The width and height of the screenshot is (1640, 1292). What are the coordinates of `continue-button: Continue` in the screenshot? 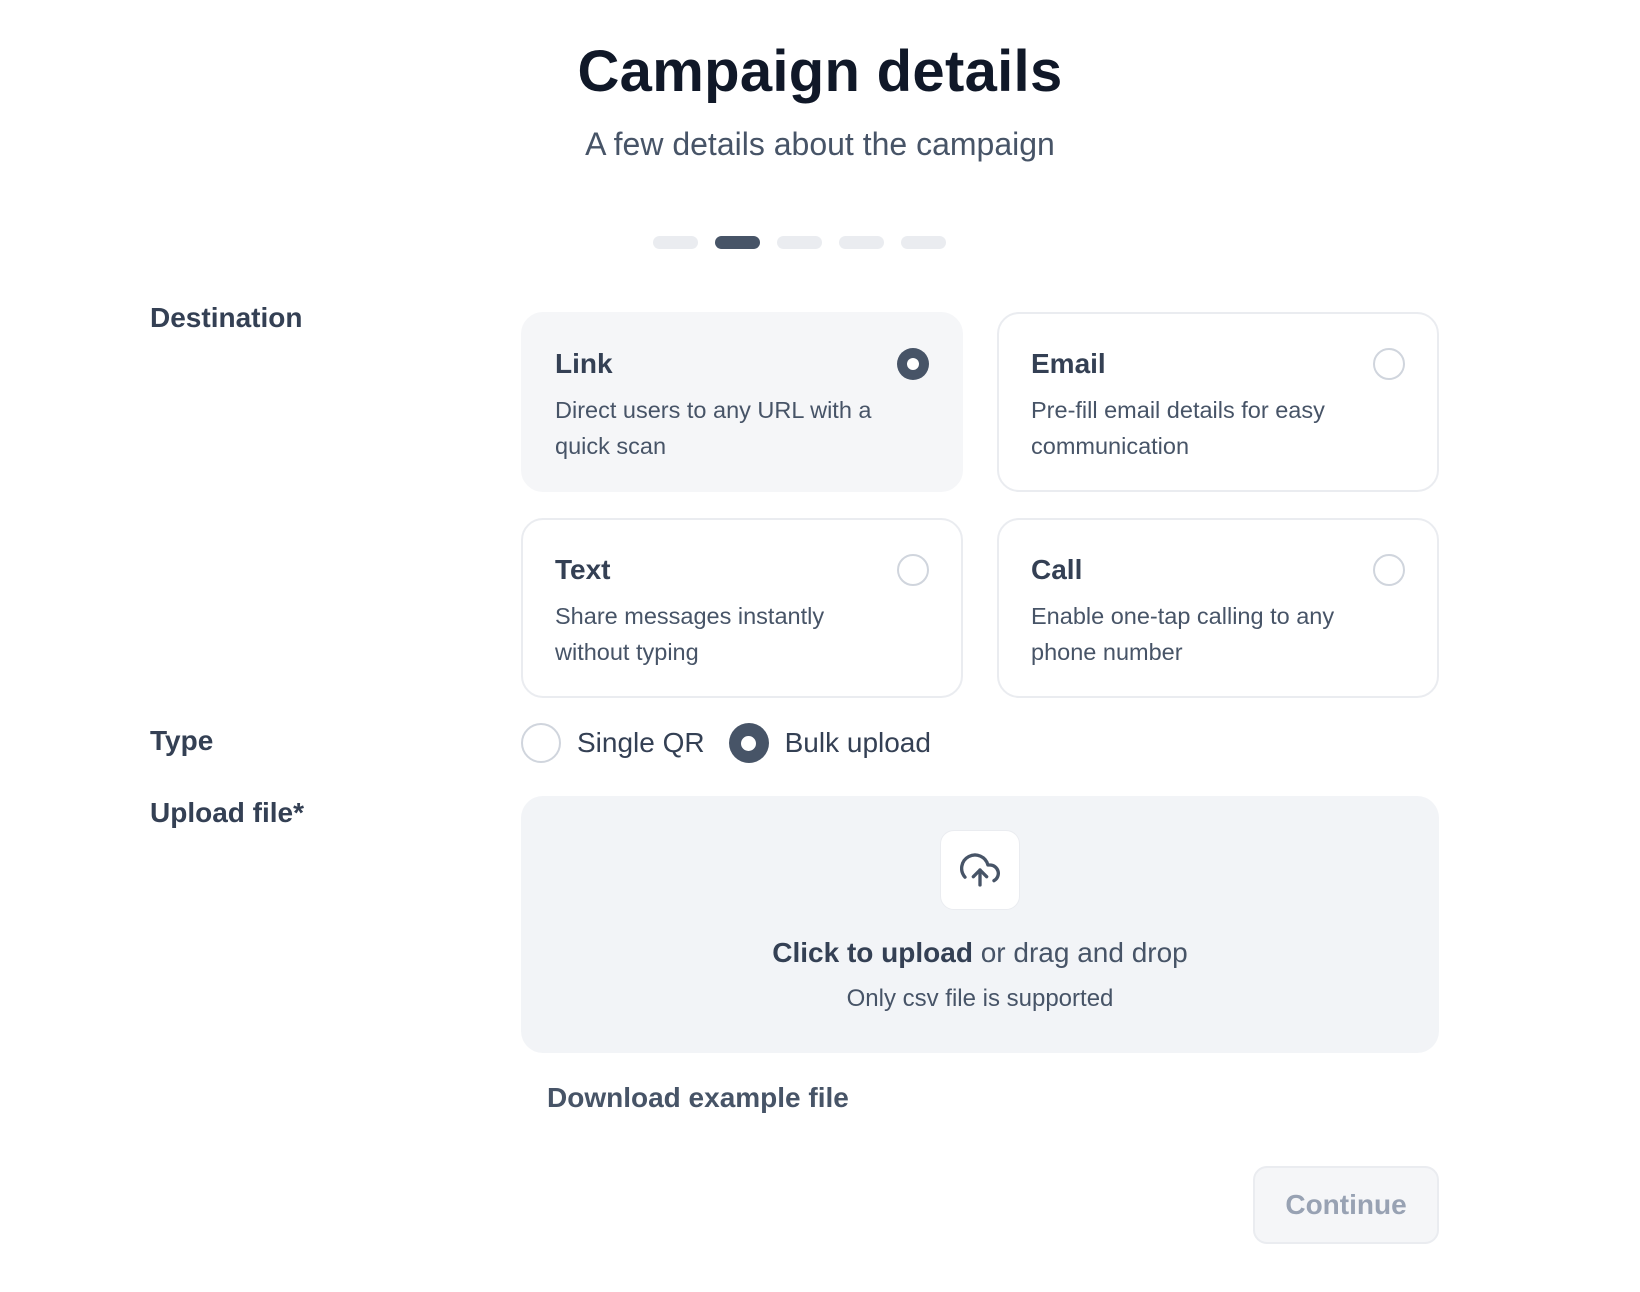 It's located at (1346, 1205).